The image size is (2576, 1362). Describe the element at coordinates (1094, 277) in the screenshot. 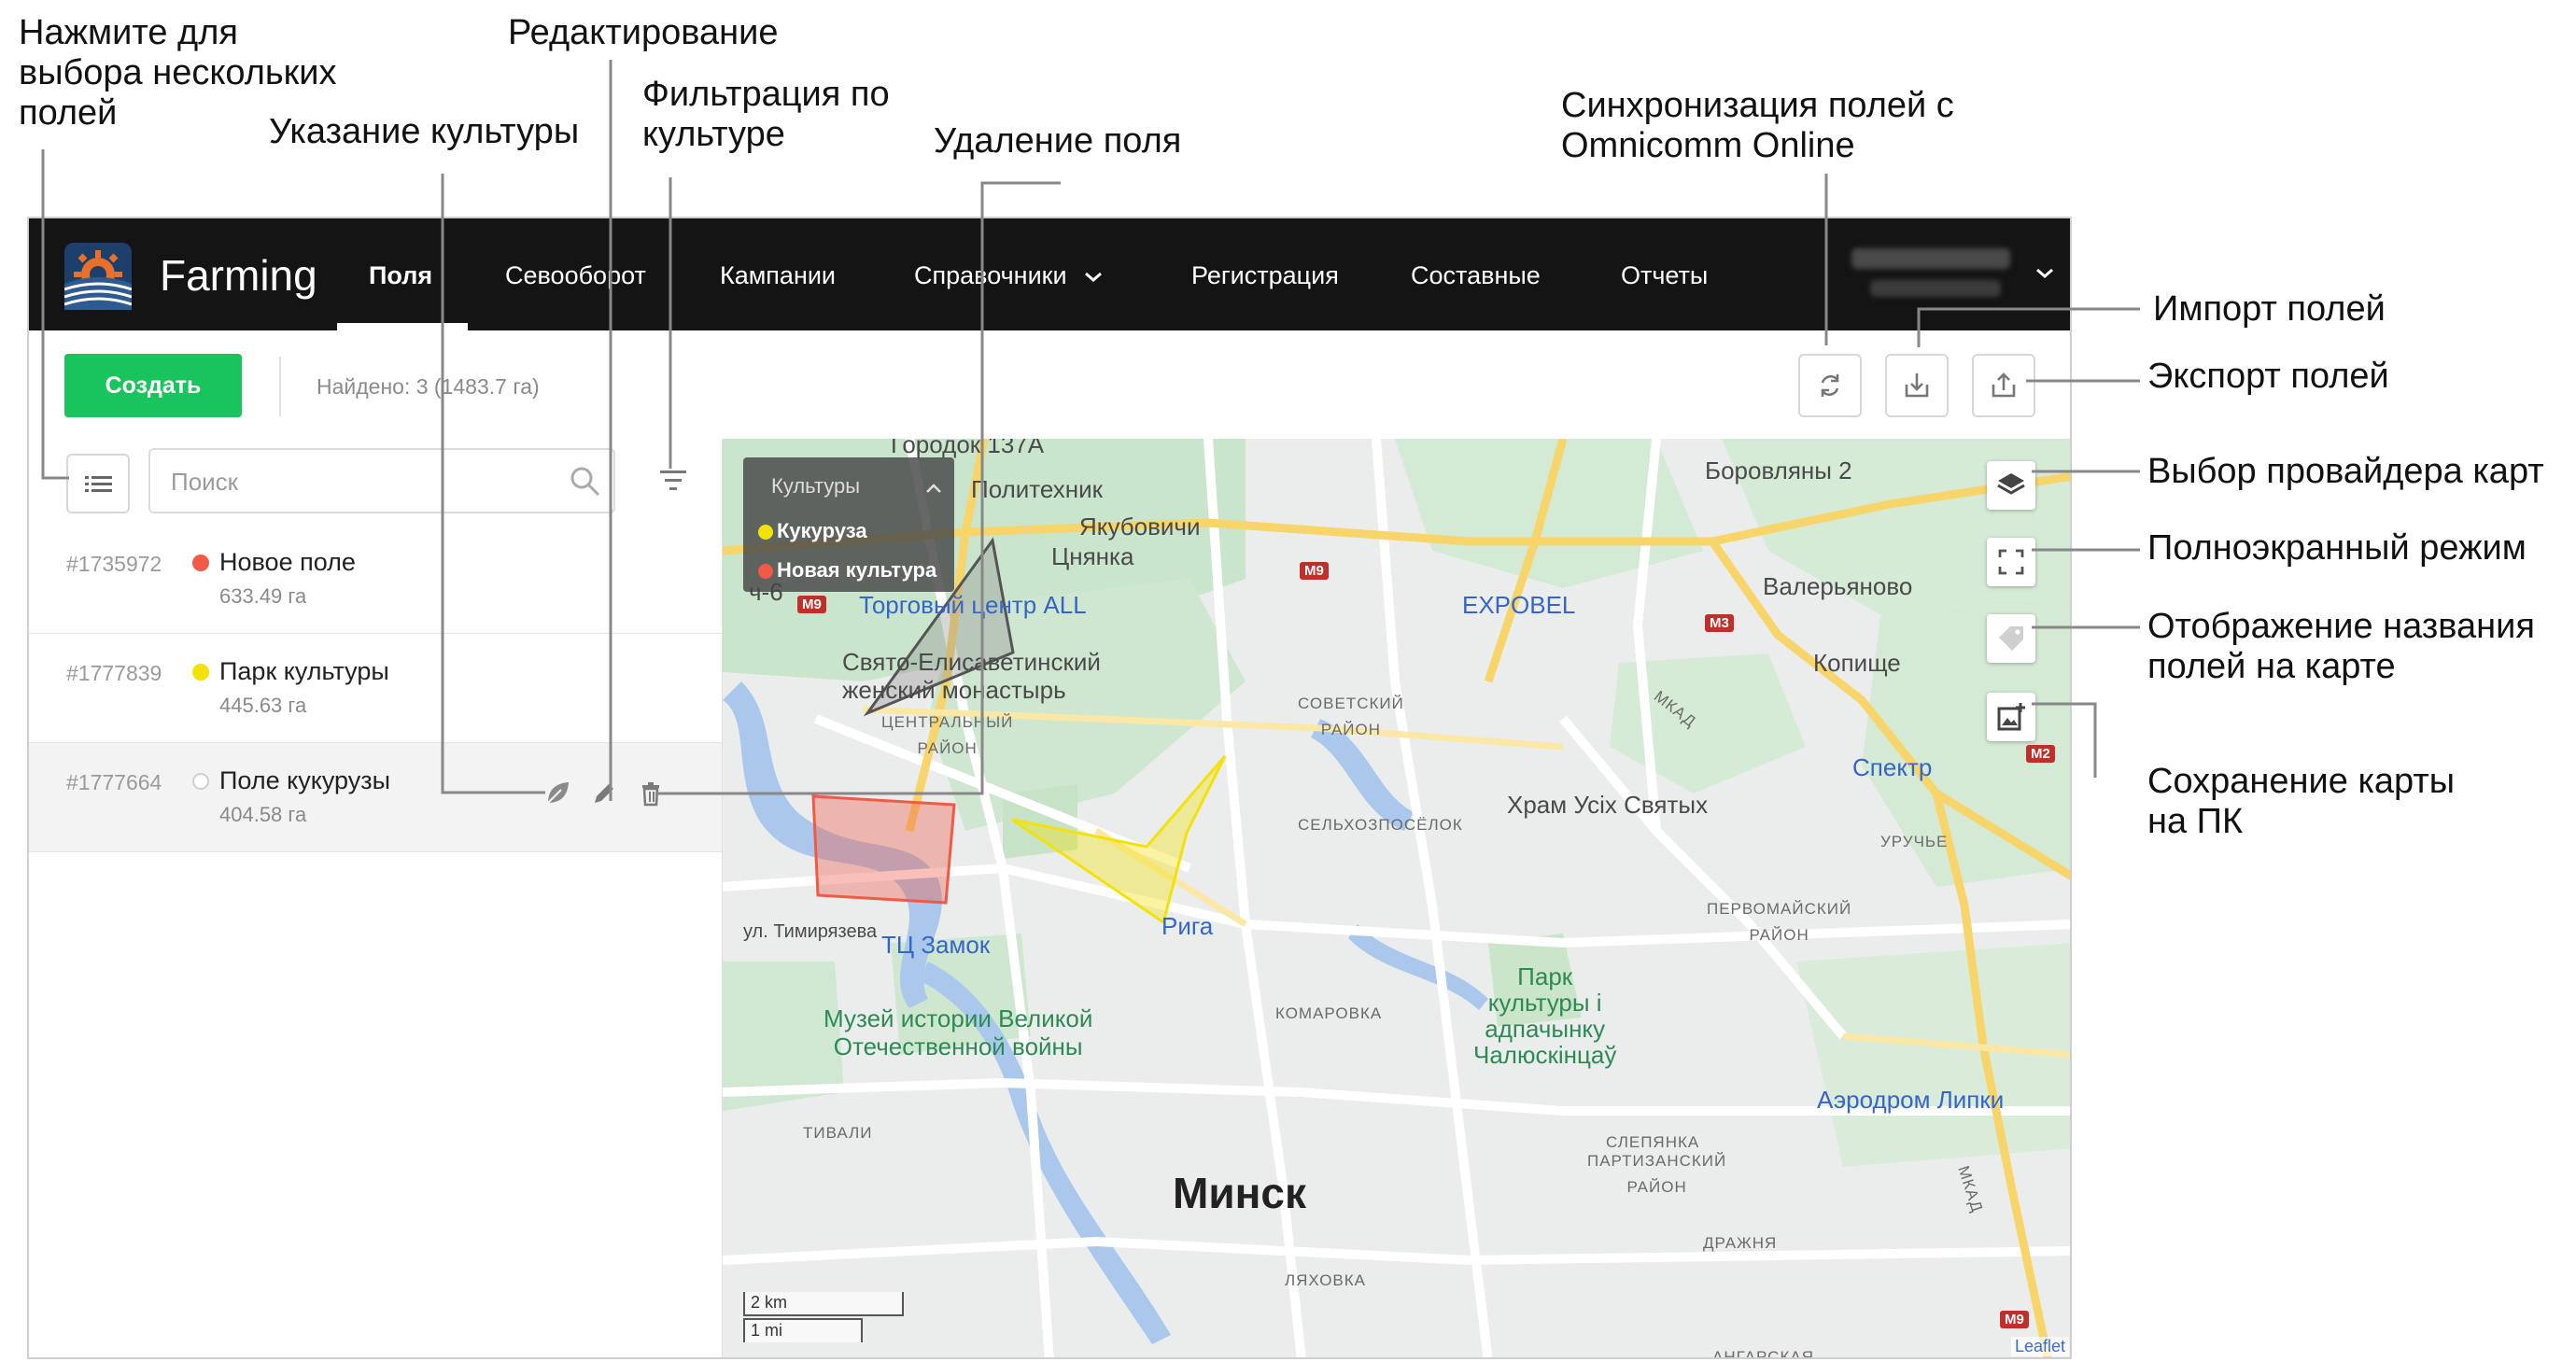

I see `chevron-down-icon` at that location.